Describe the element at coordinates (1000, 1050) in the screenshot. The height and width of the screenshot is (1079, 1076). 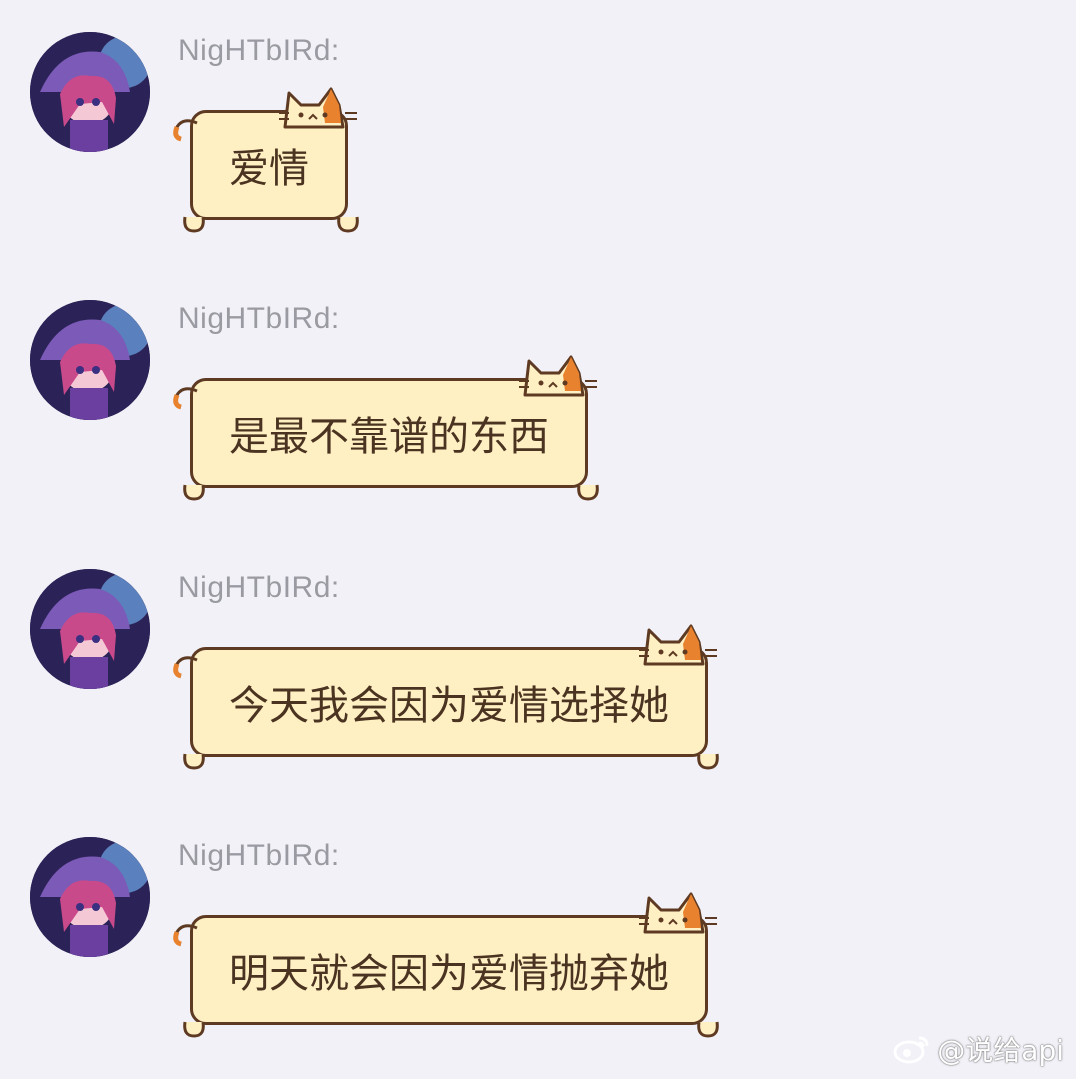
I see `watermark-text: @说给api` at that location.